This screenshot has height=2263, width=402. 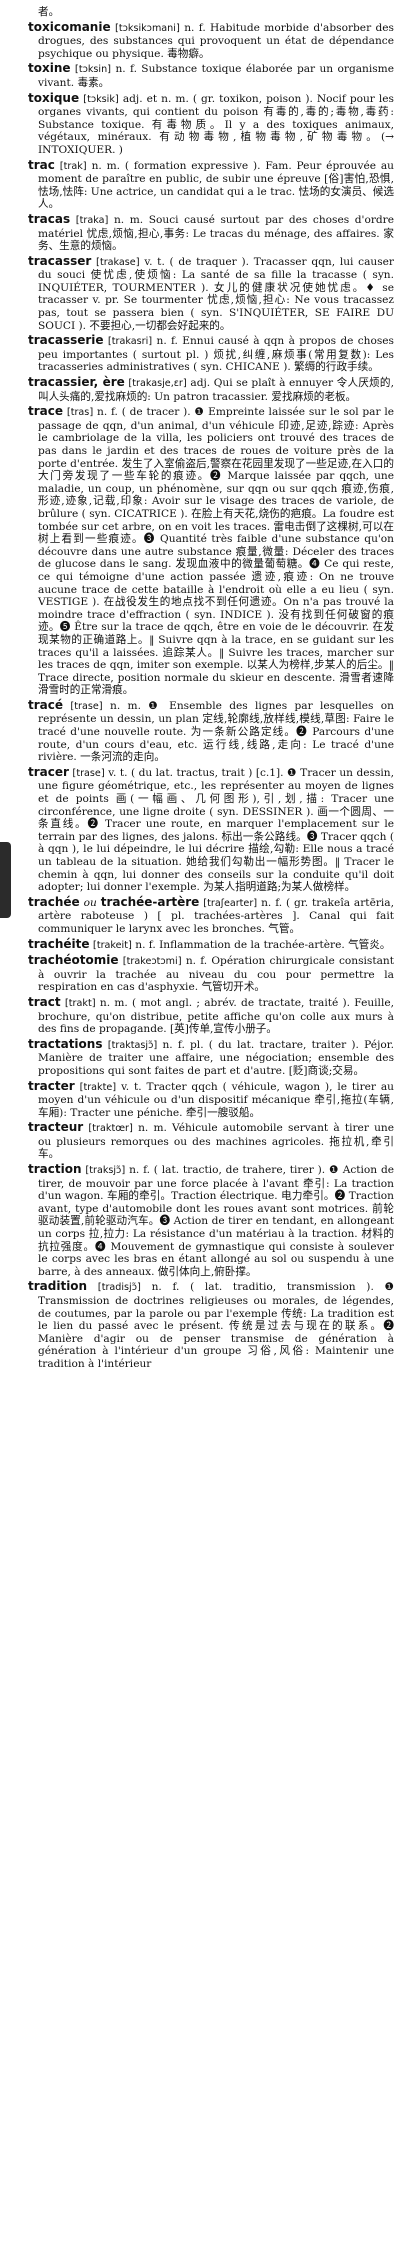 I want to click on phonetic-transcription: traka, so click(x=92, y=220).